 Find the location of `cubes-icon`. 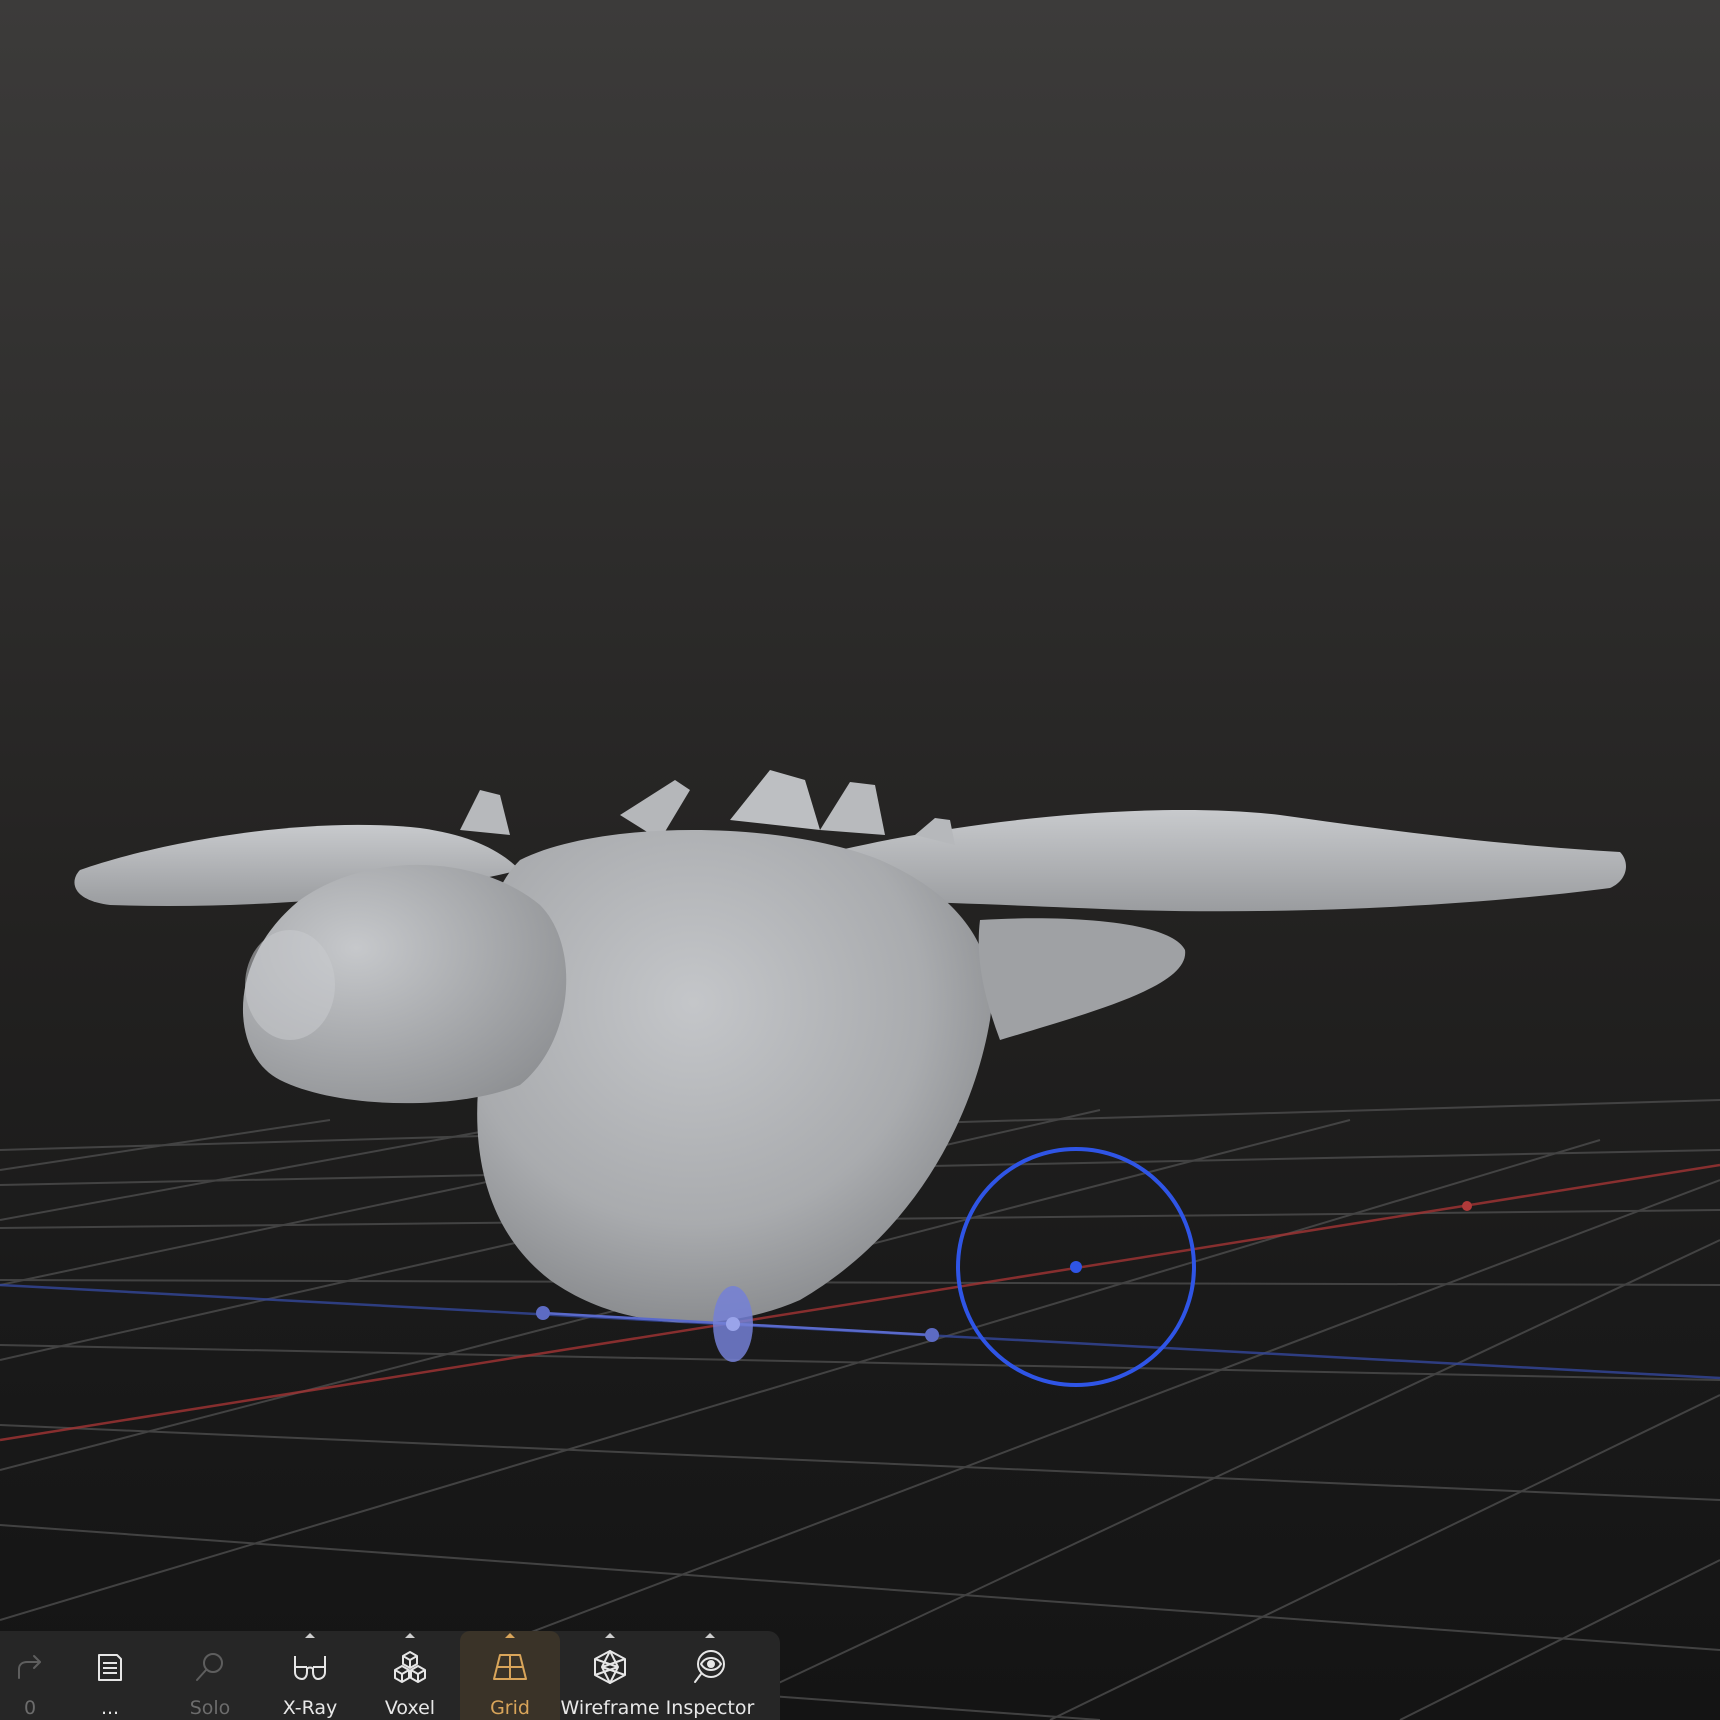

cubes-icon is located at coordinates (410, 1667).